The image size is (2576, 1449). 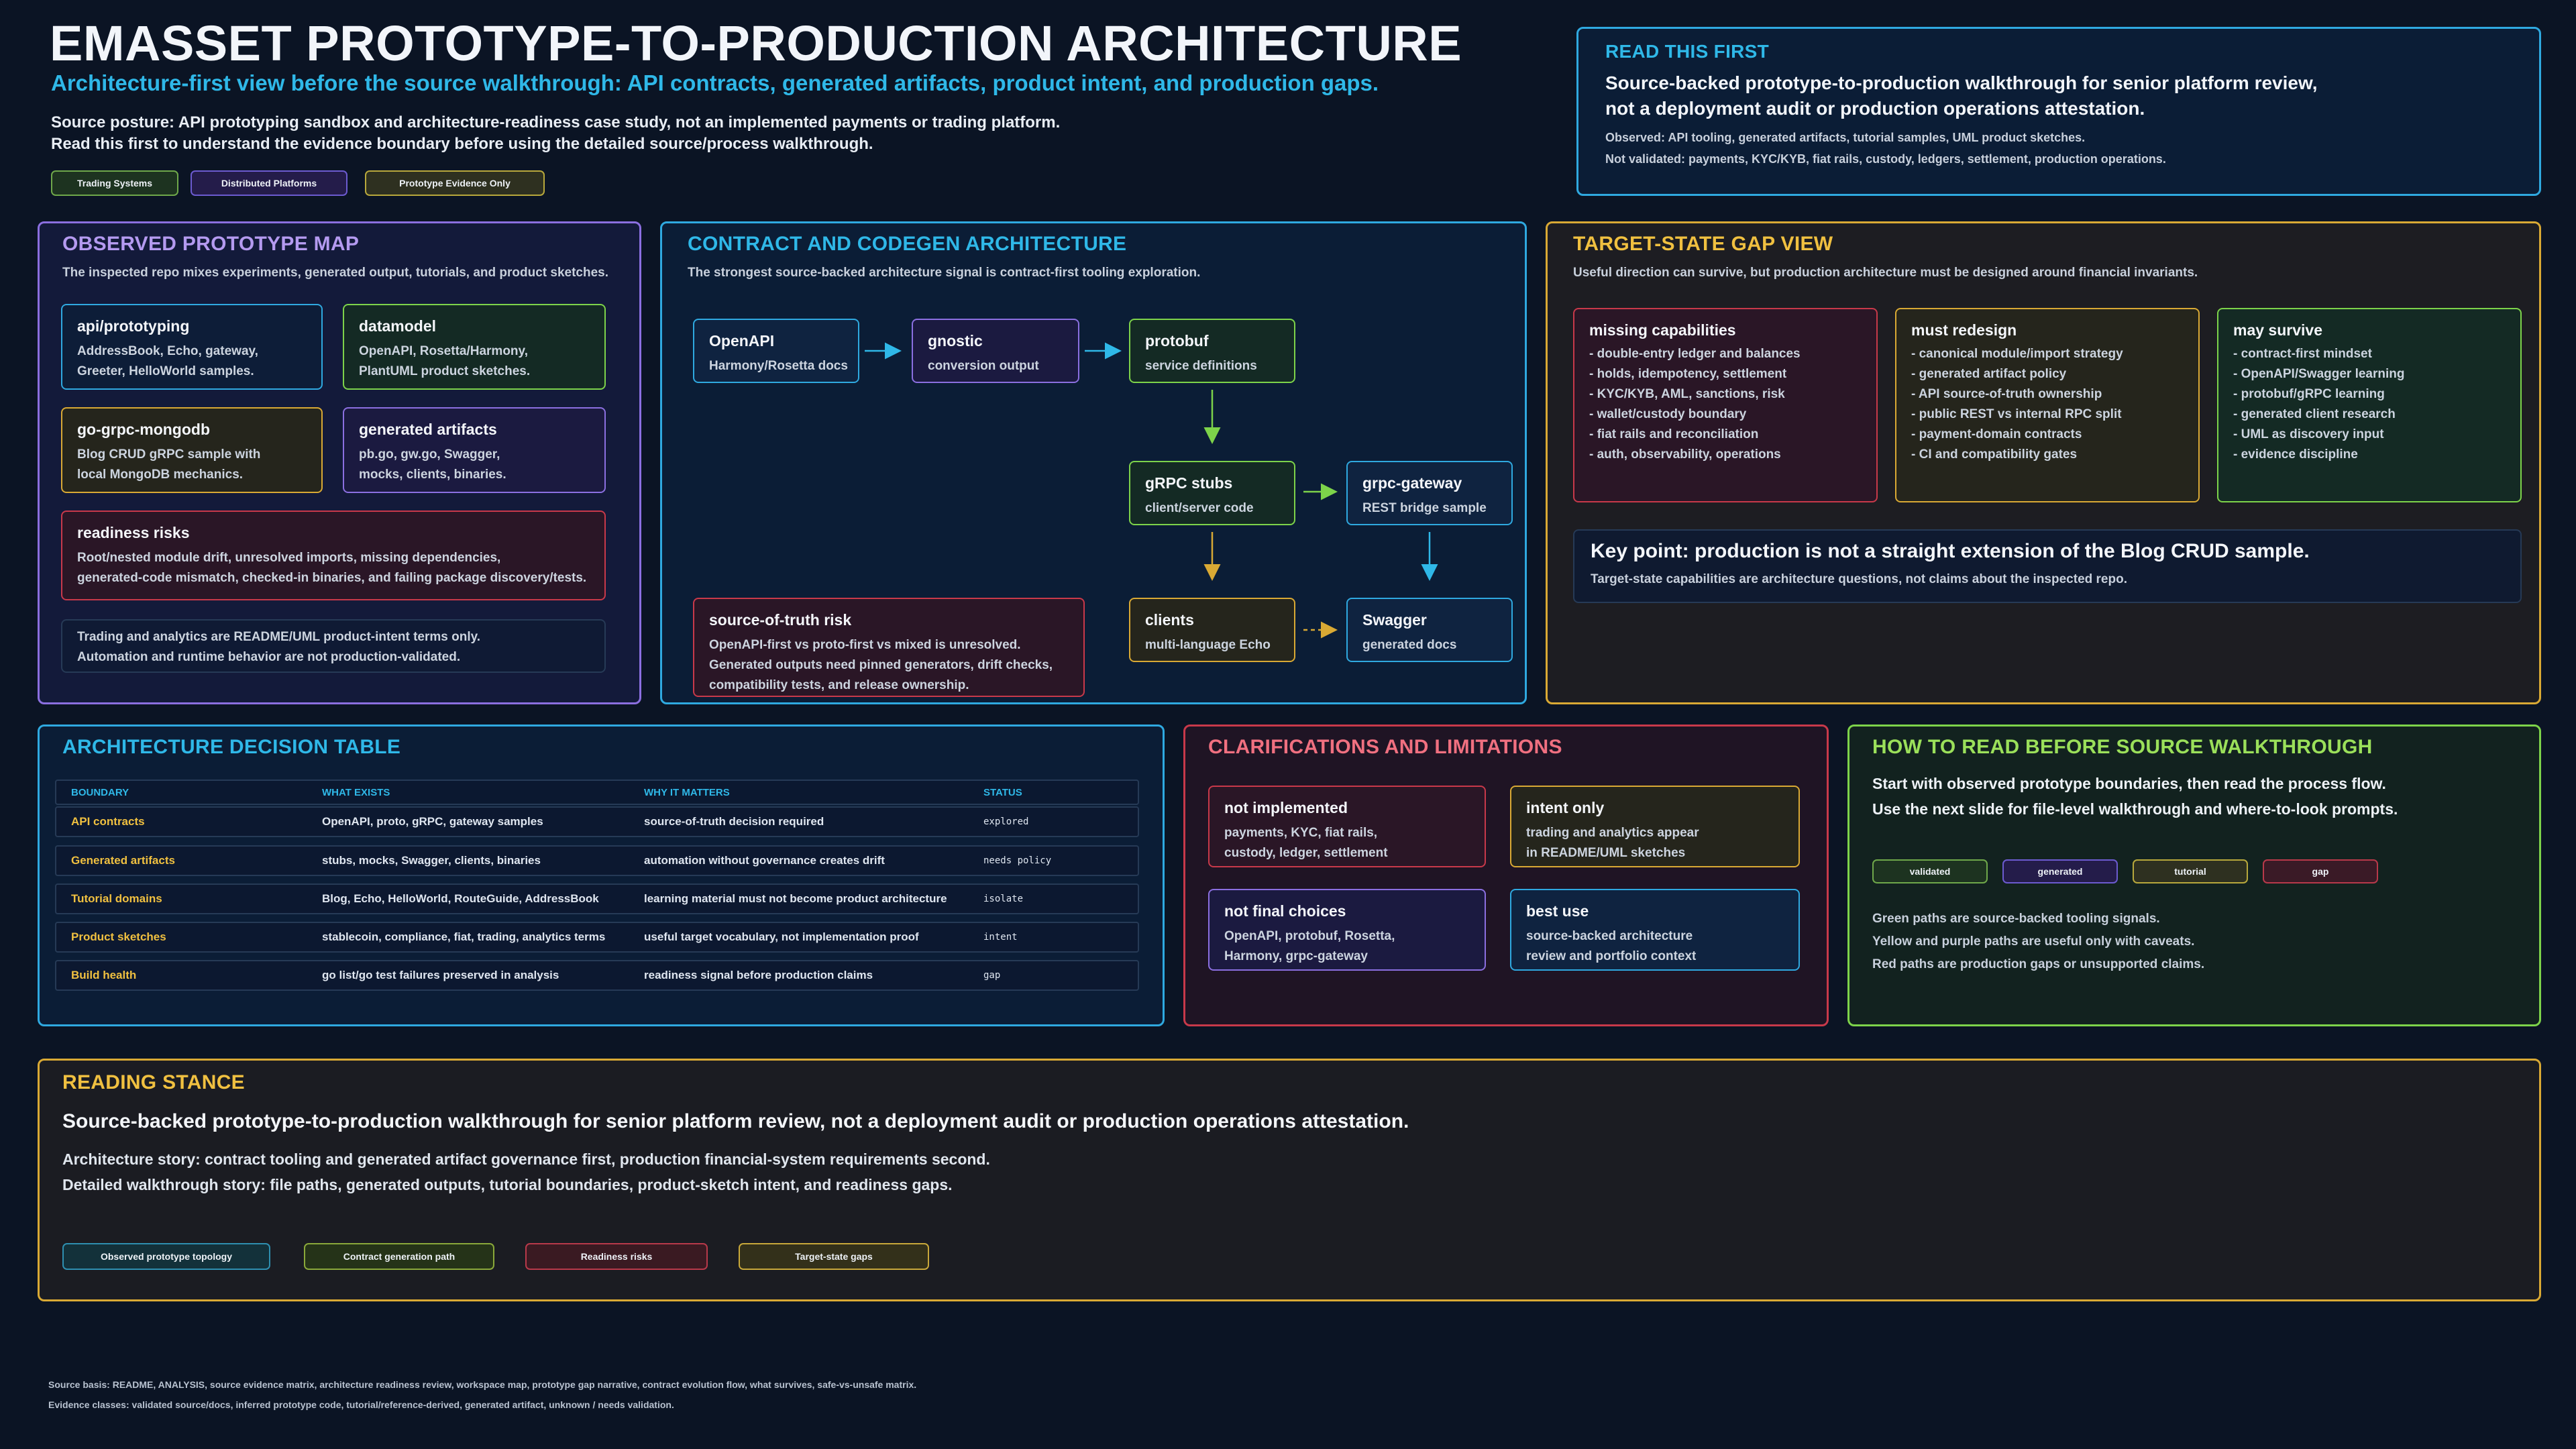 I want to click on cell-status: isolate, so click(x=1003, y=899).